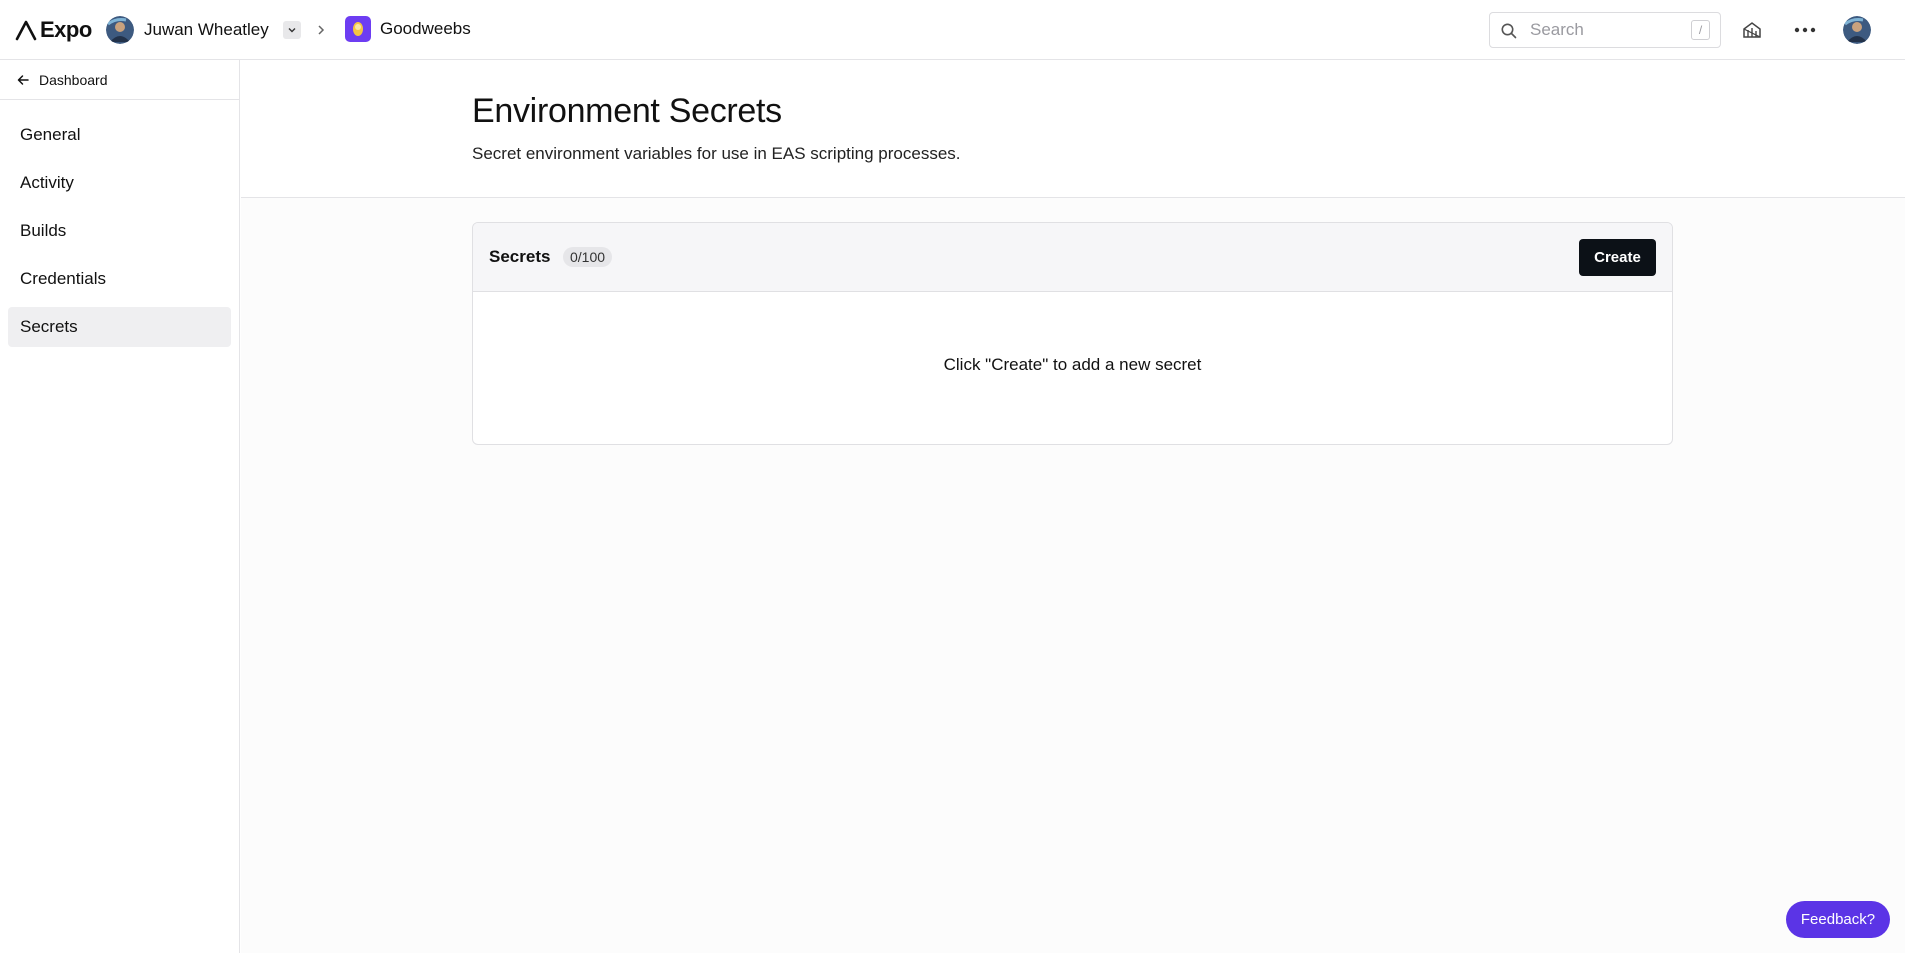  Describe the element at coordinates (952, 30) in the screenshot. I see `top-bar: Expo Juwan Wheatley Goodweebs Search /` at that location.